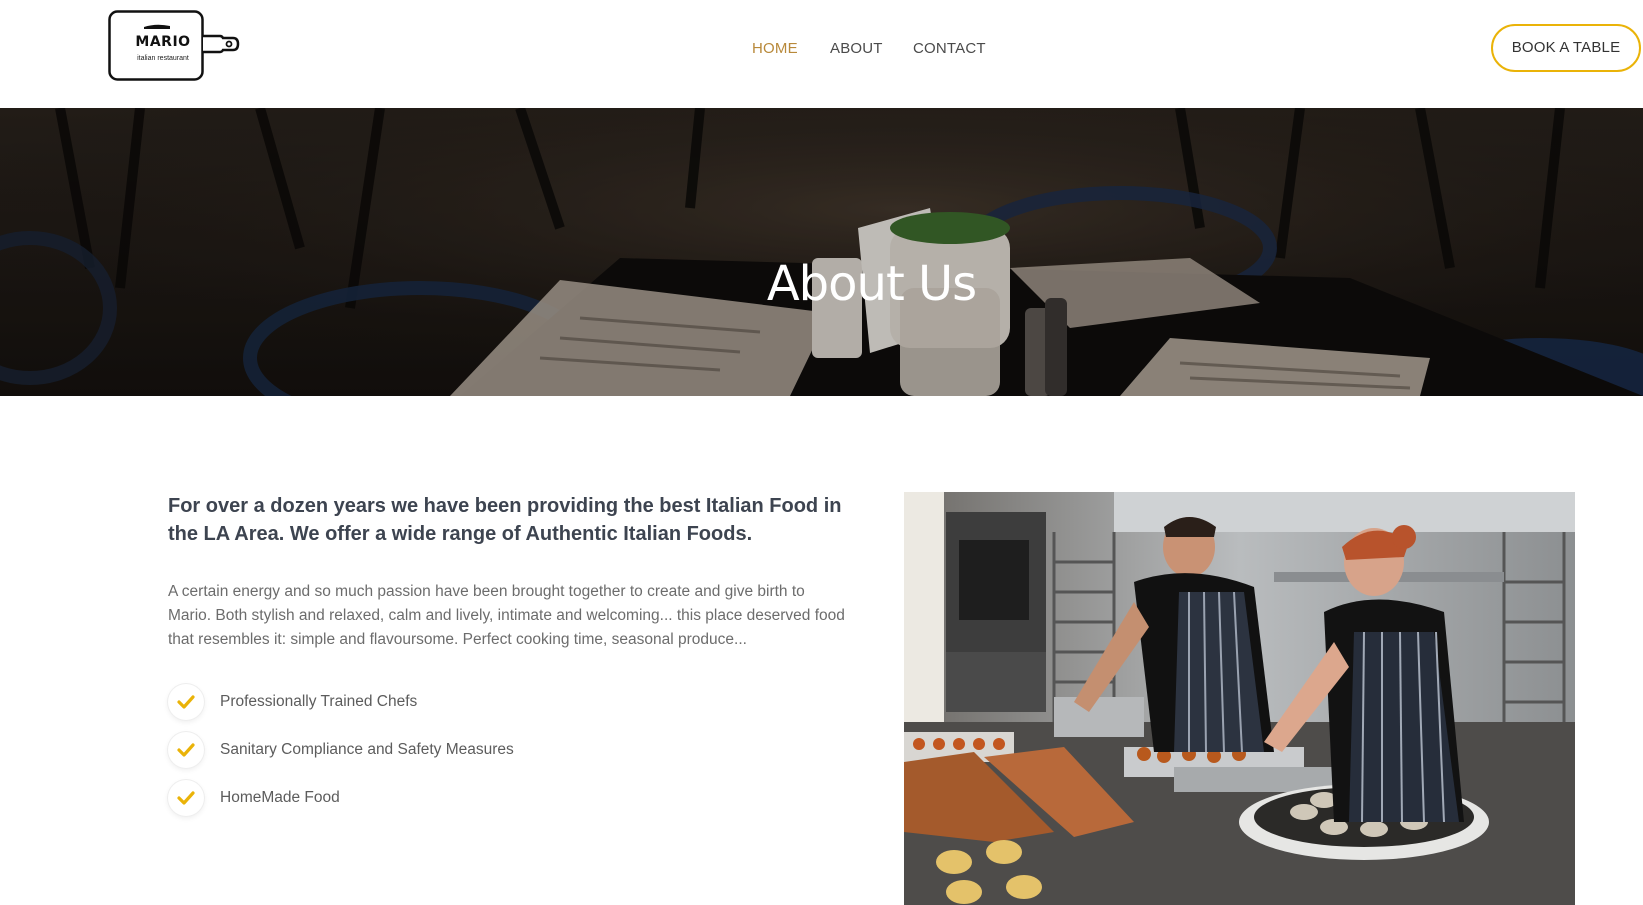 Image resolution: width=1643 pixels, height=905 pixels. Describe the element at coordinates (871, 284) in the screenshot. I see `page-title: About Us` at that location.